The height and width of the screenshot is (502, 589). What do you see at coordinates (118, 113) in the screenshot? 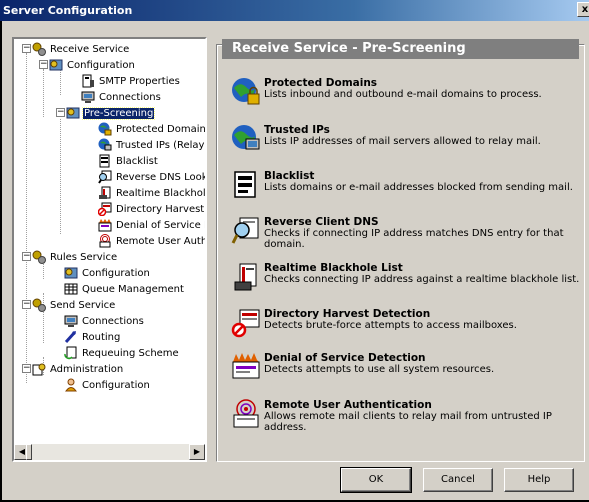
I see `tree-label-selected: Pre-Screening` at bounding box center [118, 113].